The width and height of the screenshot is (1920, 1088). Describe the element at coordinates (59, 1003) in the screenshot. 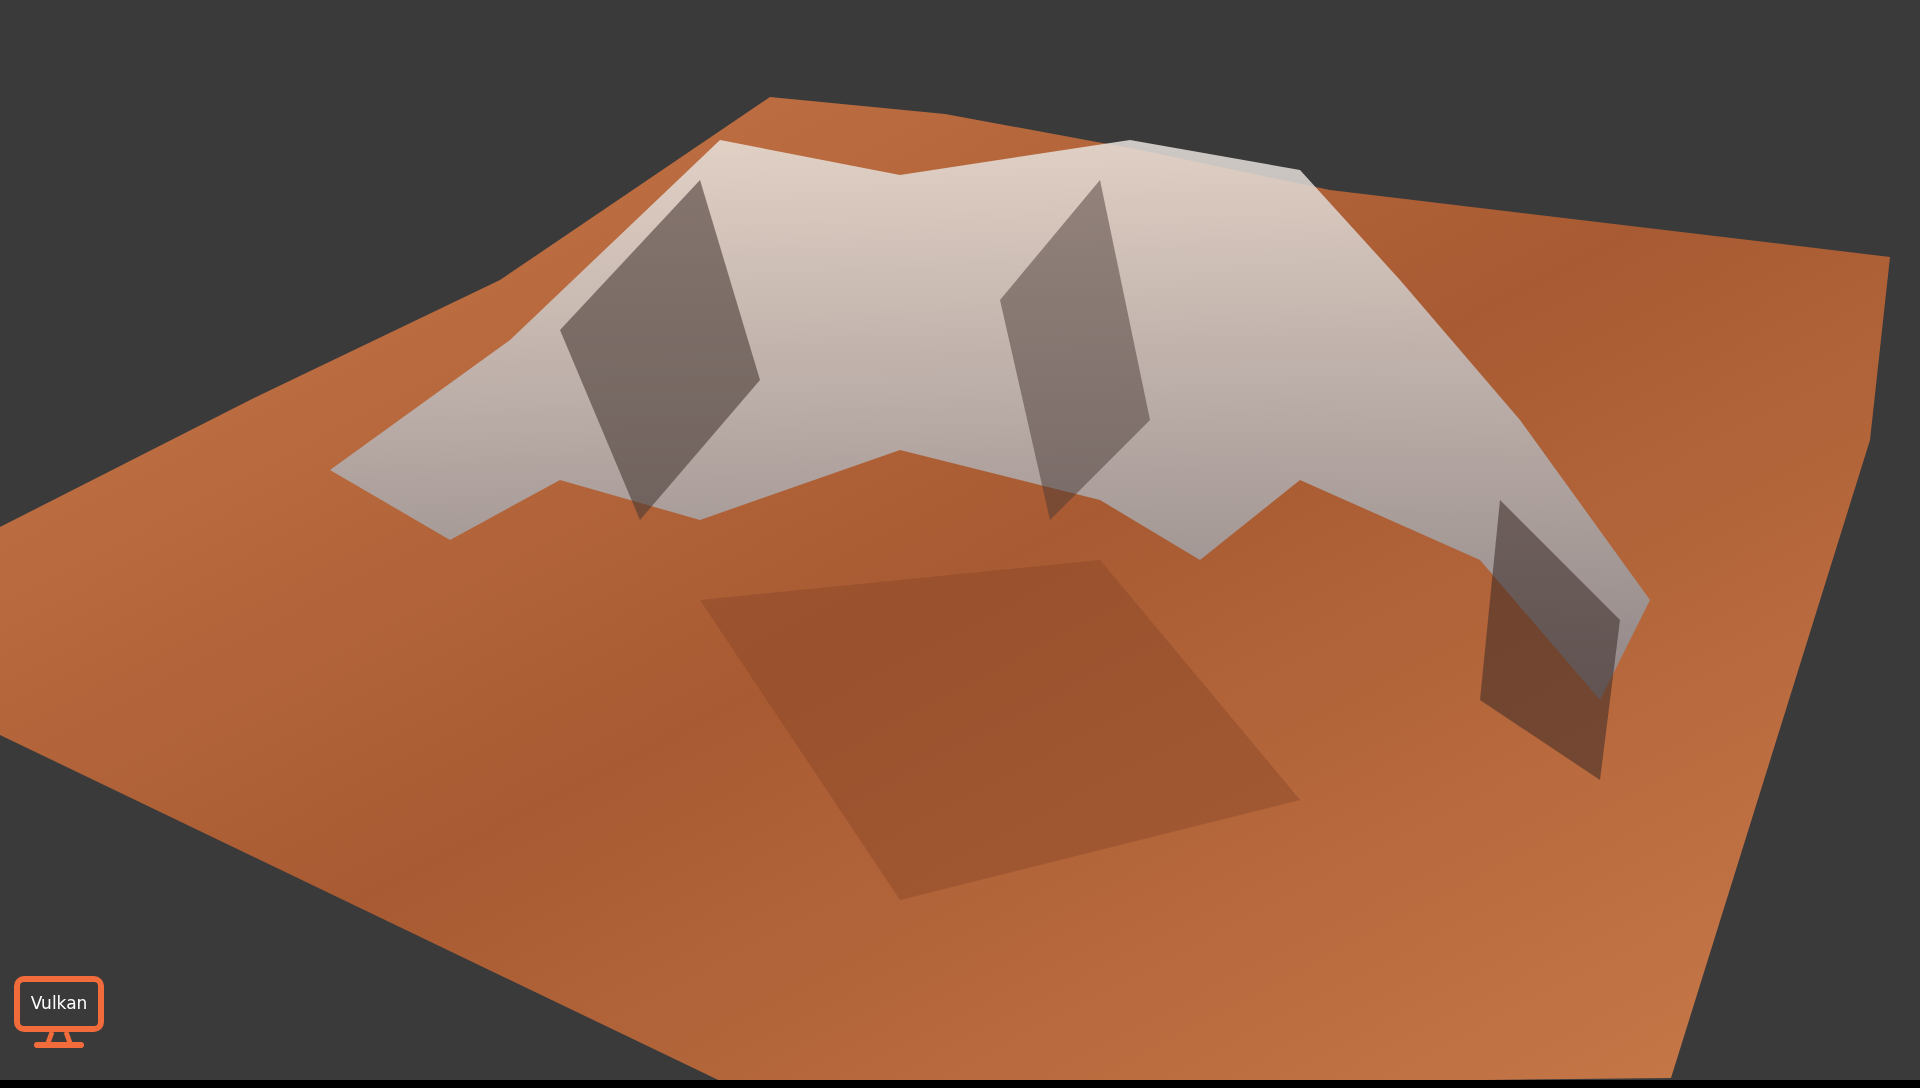

I see `renderer-label: Vulkan` at that location.